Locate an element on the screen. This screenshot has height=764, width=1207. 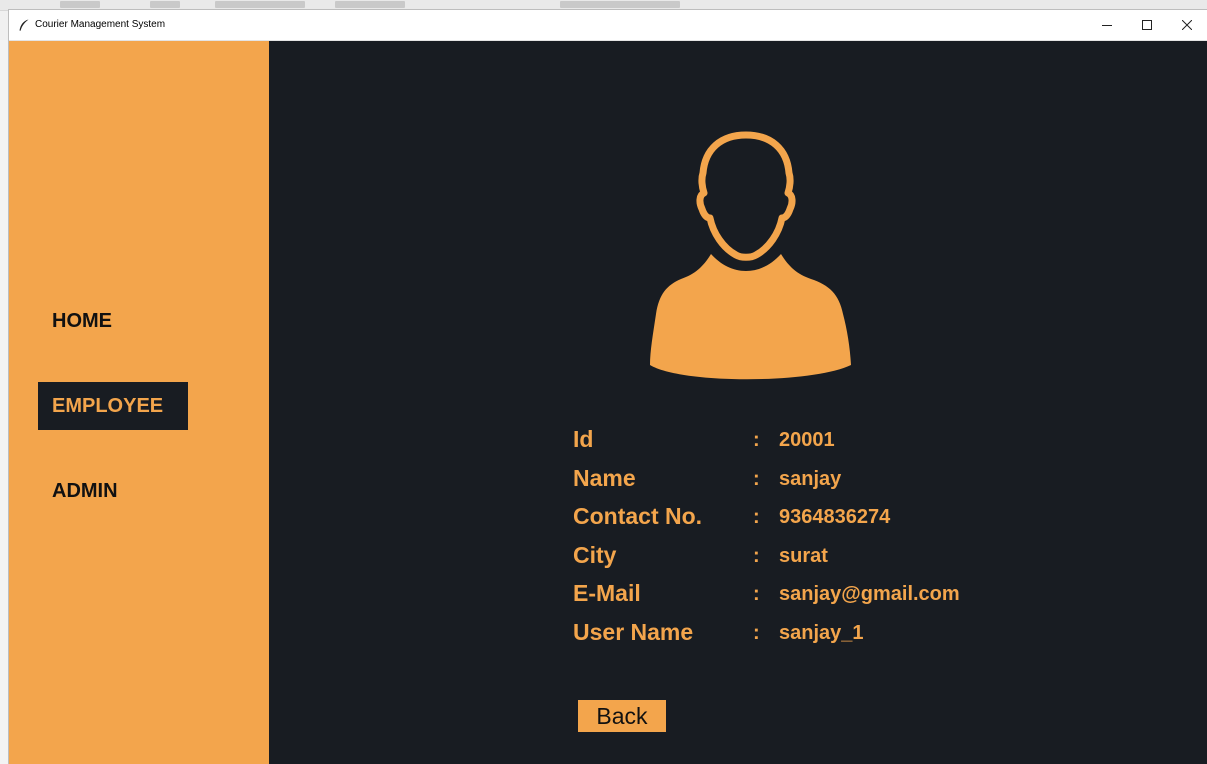
field-label: Contact No. is located at coordinates (638, 516).